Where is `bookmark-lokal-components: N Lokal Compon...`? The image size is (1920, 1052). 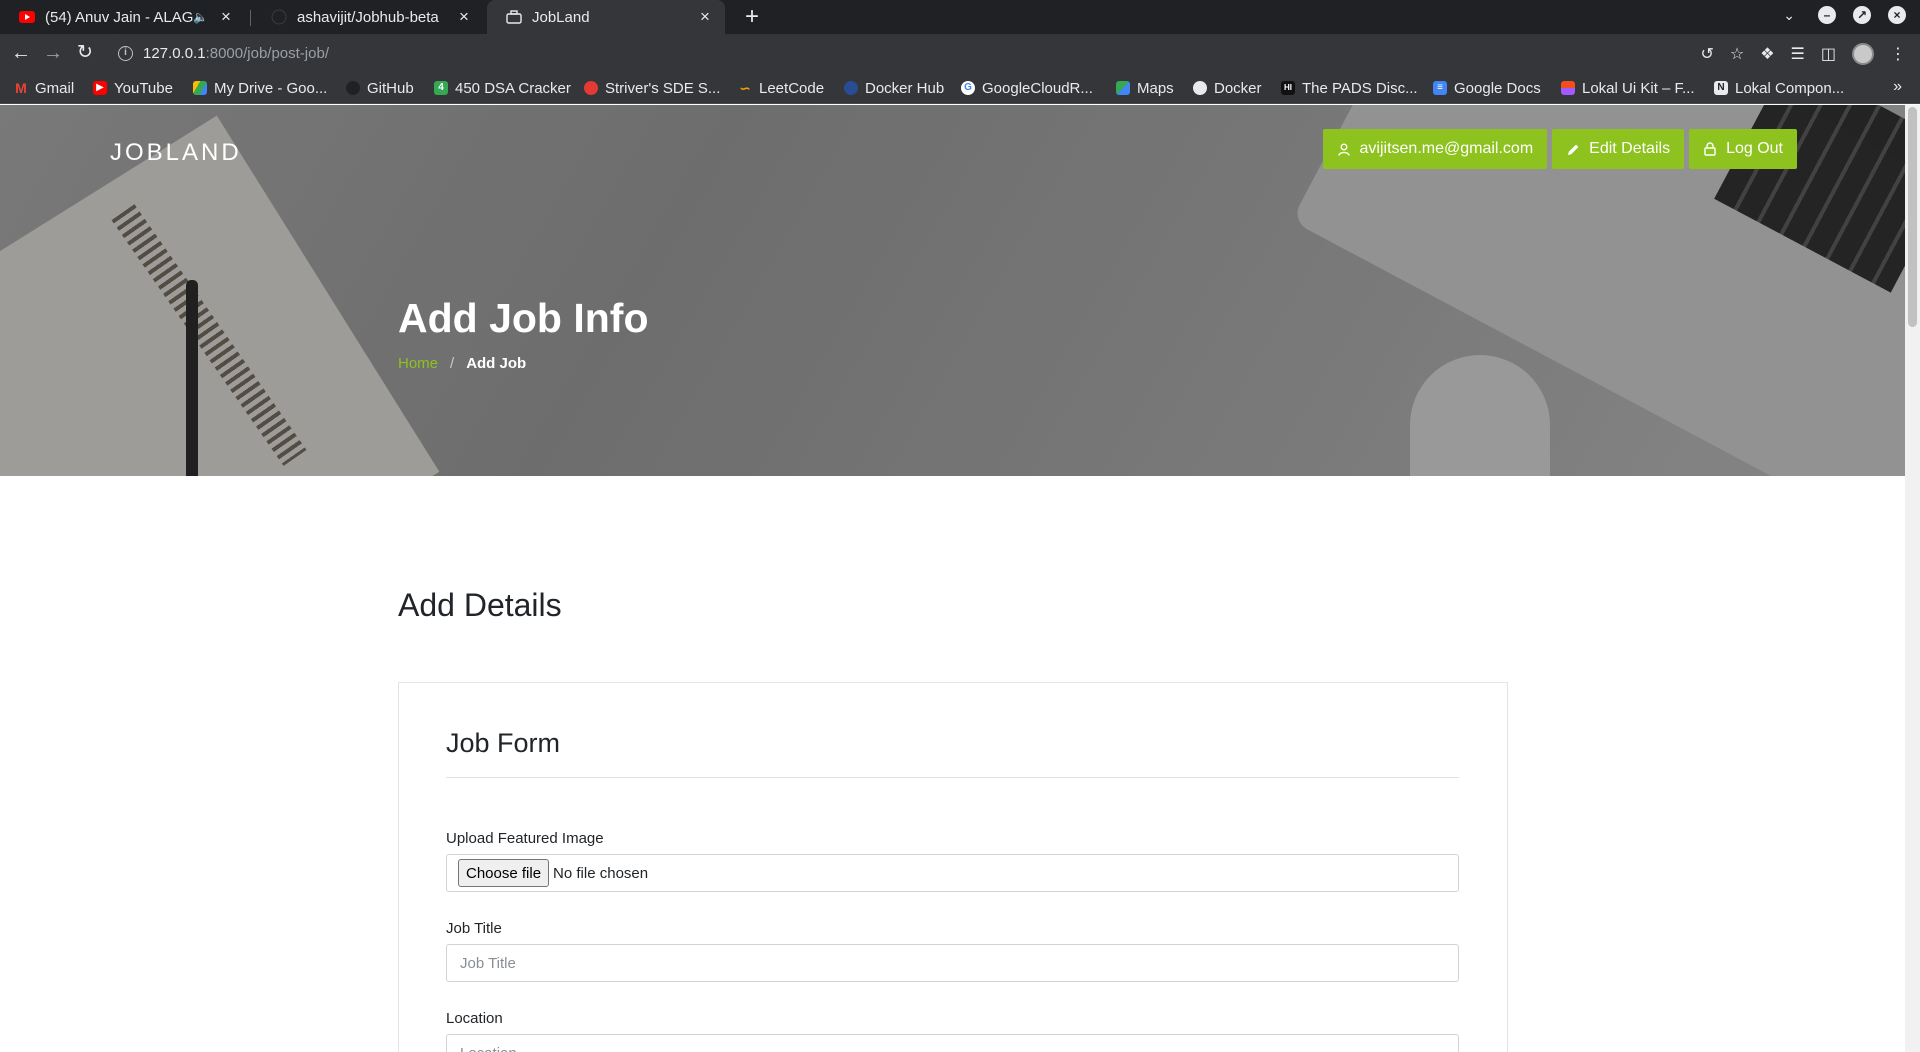
bookmark-lokal-components: N Lokal Compon... is located at coordinates (1779, 88).